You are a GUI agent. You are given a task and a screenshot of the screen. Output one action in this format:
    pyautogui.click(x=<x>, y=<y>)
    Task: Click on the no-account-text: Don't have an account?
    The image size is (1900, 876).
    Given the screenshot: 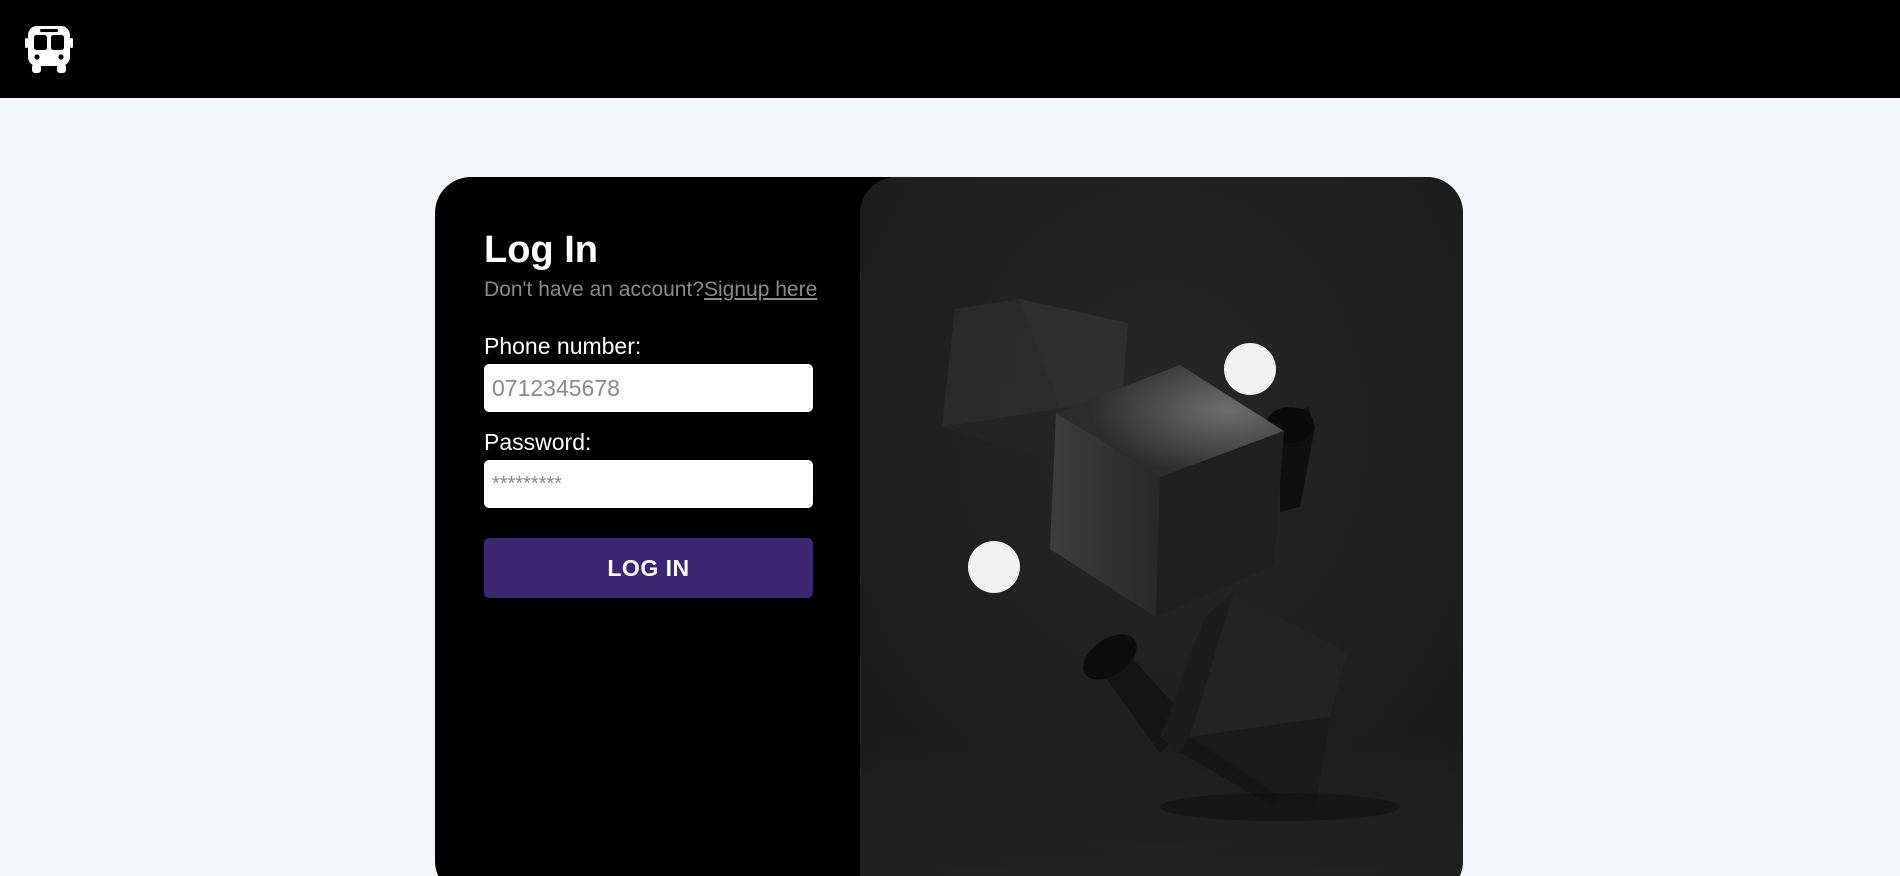 What is the action you would take?
    pyautogui.click(x=594, y=289)
    